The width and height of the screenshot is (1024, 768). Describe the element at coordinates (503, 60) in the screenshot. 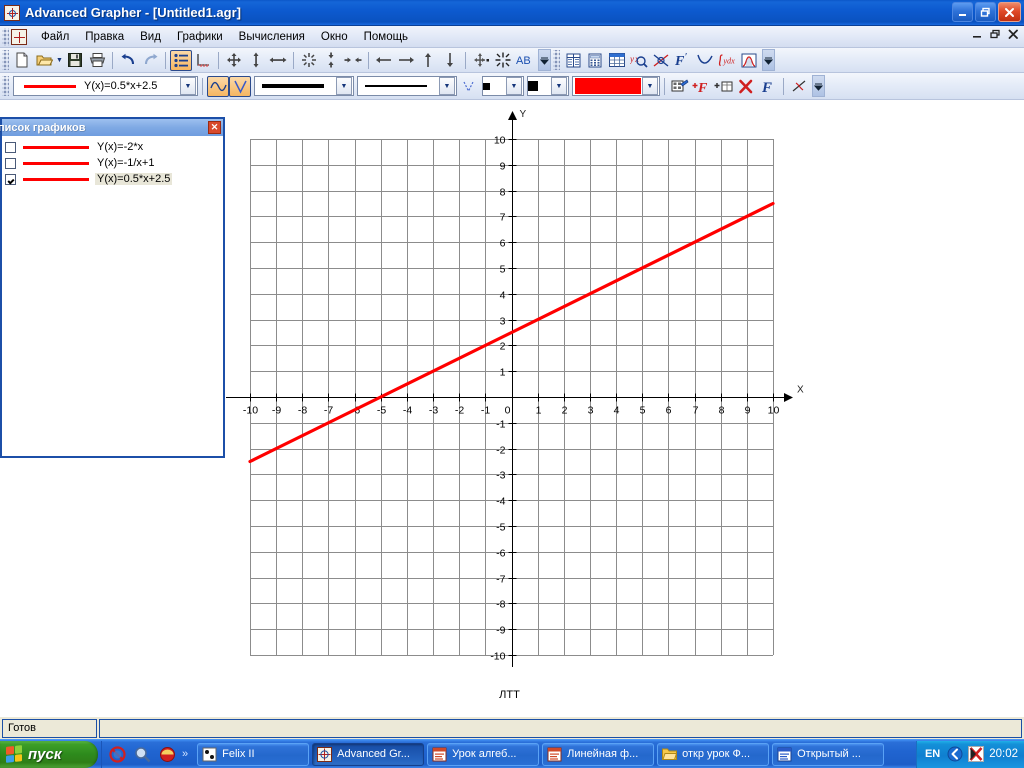

I see `zoom-fit-icon` at that location.